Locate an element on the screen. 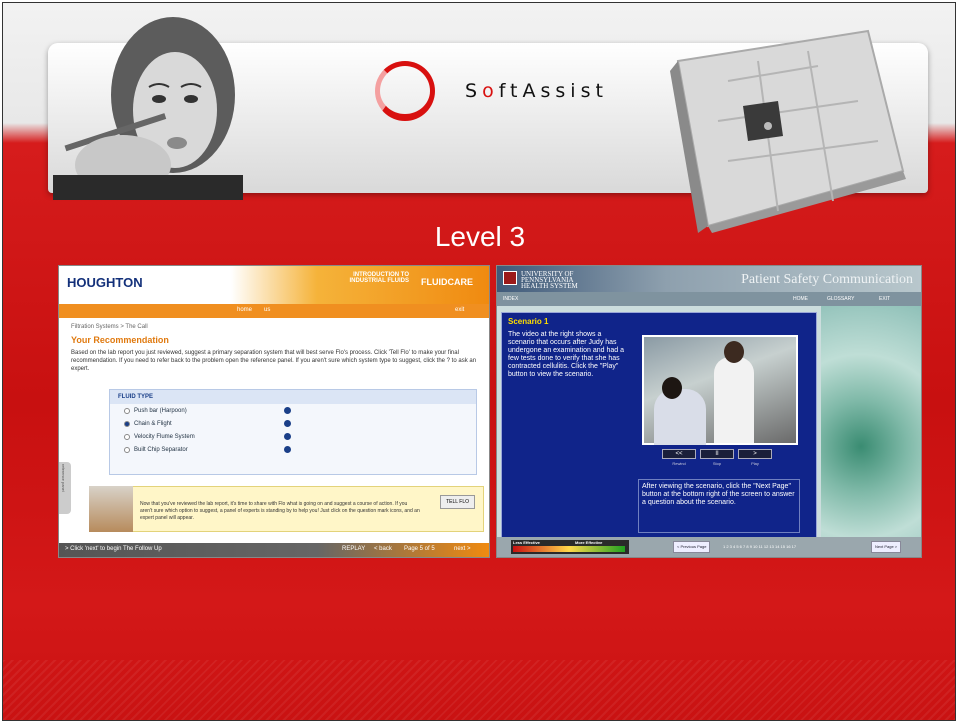 The width and height of the screenshot is (958, 723). level-title: Level 3 is located at coordinates (480, 236).